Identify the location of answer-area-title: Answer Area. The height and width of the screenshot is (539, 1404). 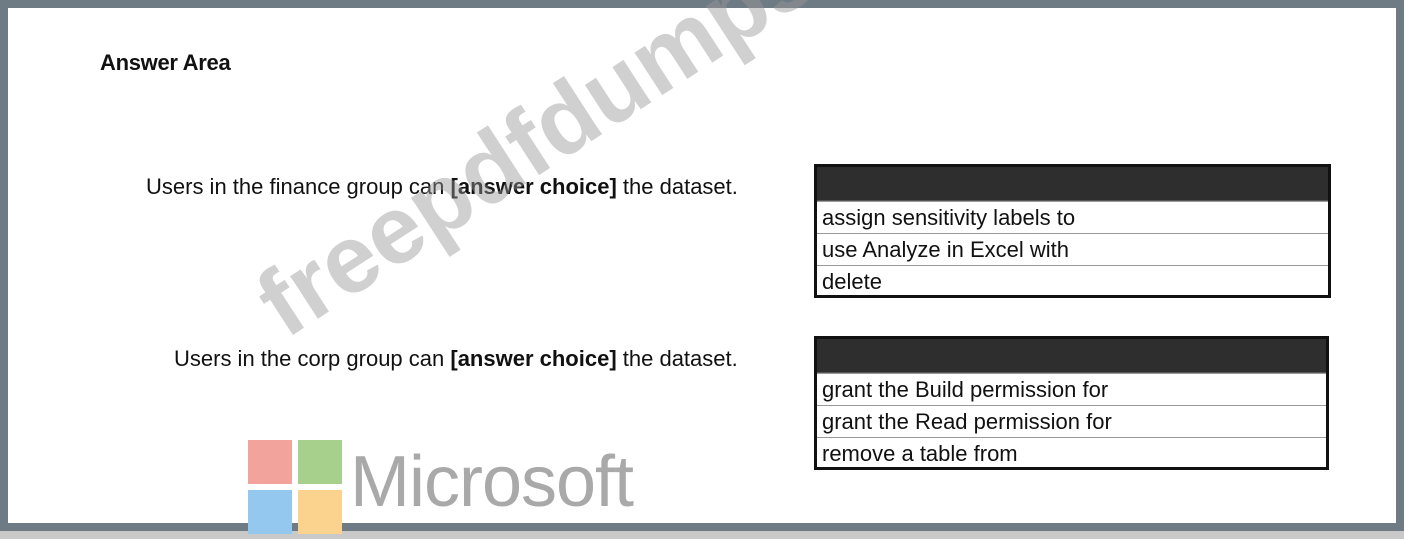
(165, 62).